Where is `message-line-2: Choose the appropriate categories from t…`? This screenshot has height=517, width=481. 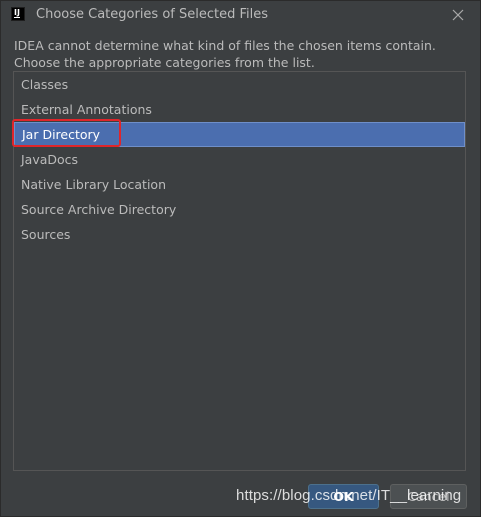 message-line-2: Choose the appropriate categories from t… is located at coordinates (164, 62).